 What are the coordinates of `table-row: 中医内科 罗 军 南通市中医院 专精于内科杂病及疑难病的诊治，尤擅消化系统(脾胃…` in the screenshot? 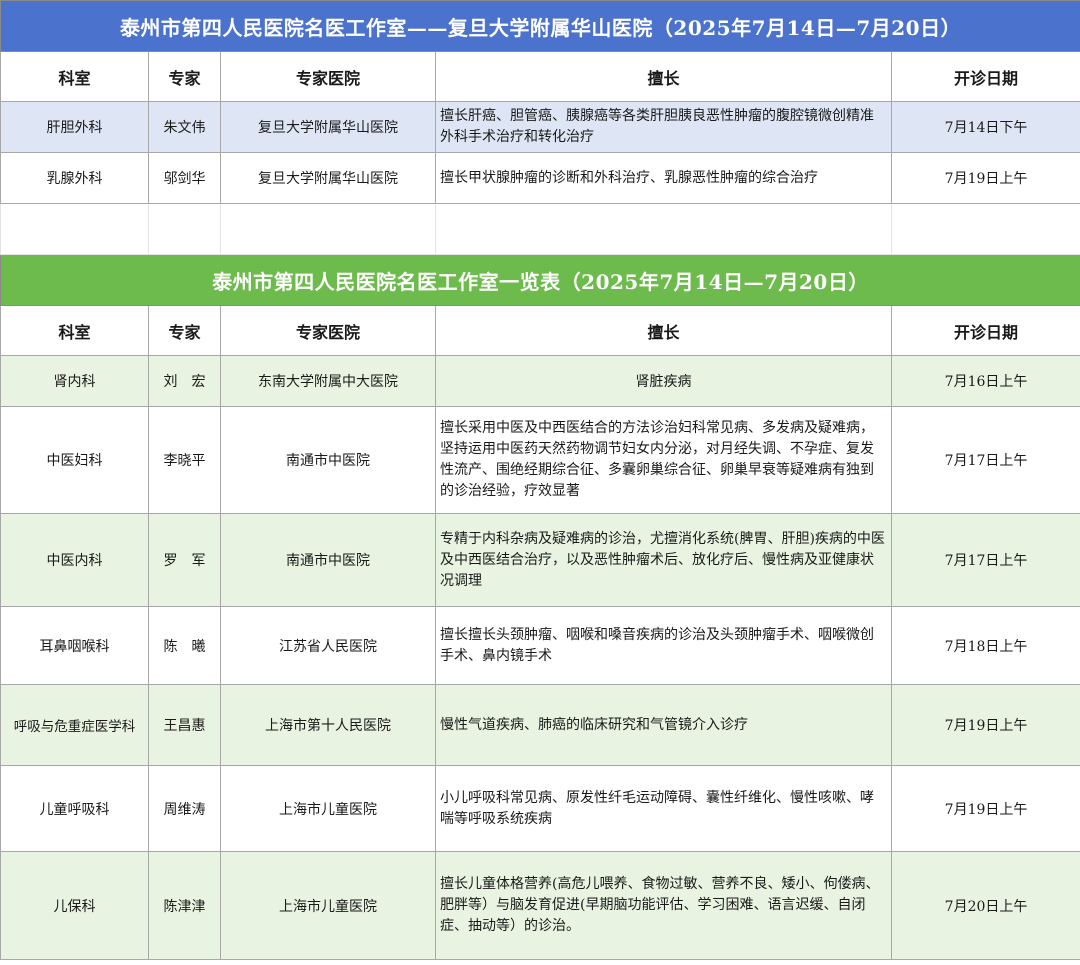 It's located at (540, 560).